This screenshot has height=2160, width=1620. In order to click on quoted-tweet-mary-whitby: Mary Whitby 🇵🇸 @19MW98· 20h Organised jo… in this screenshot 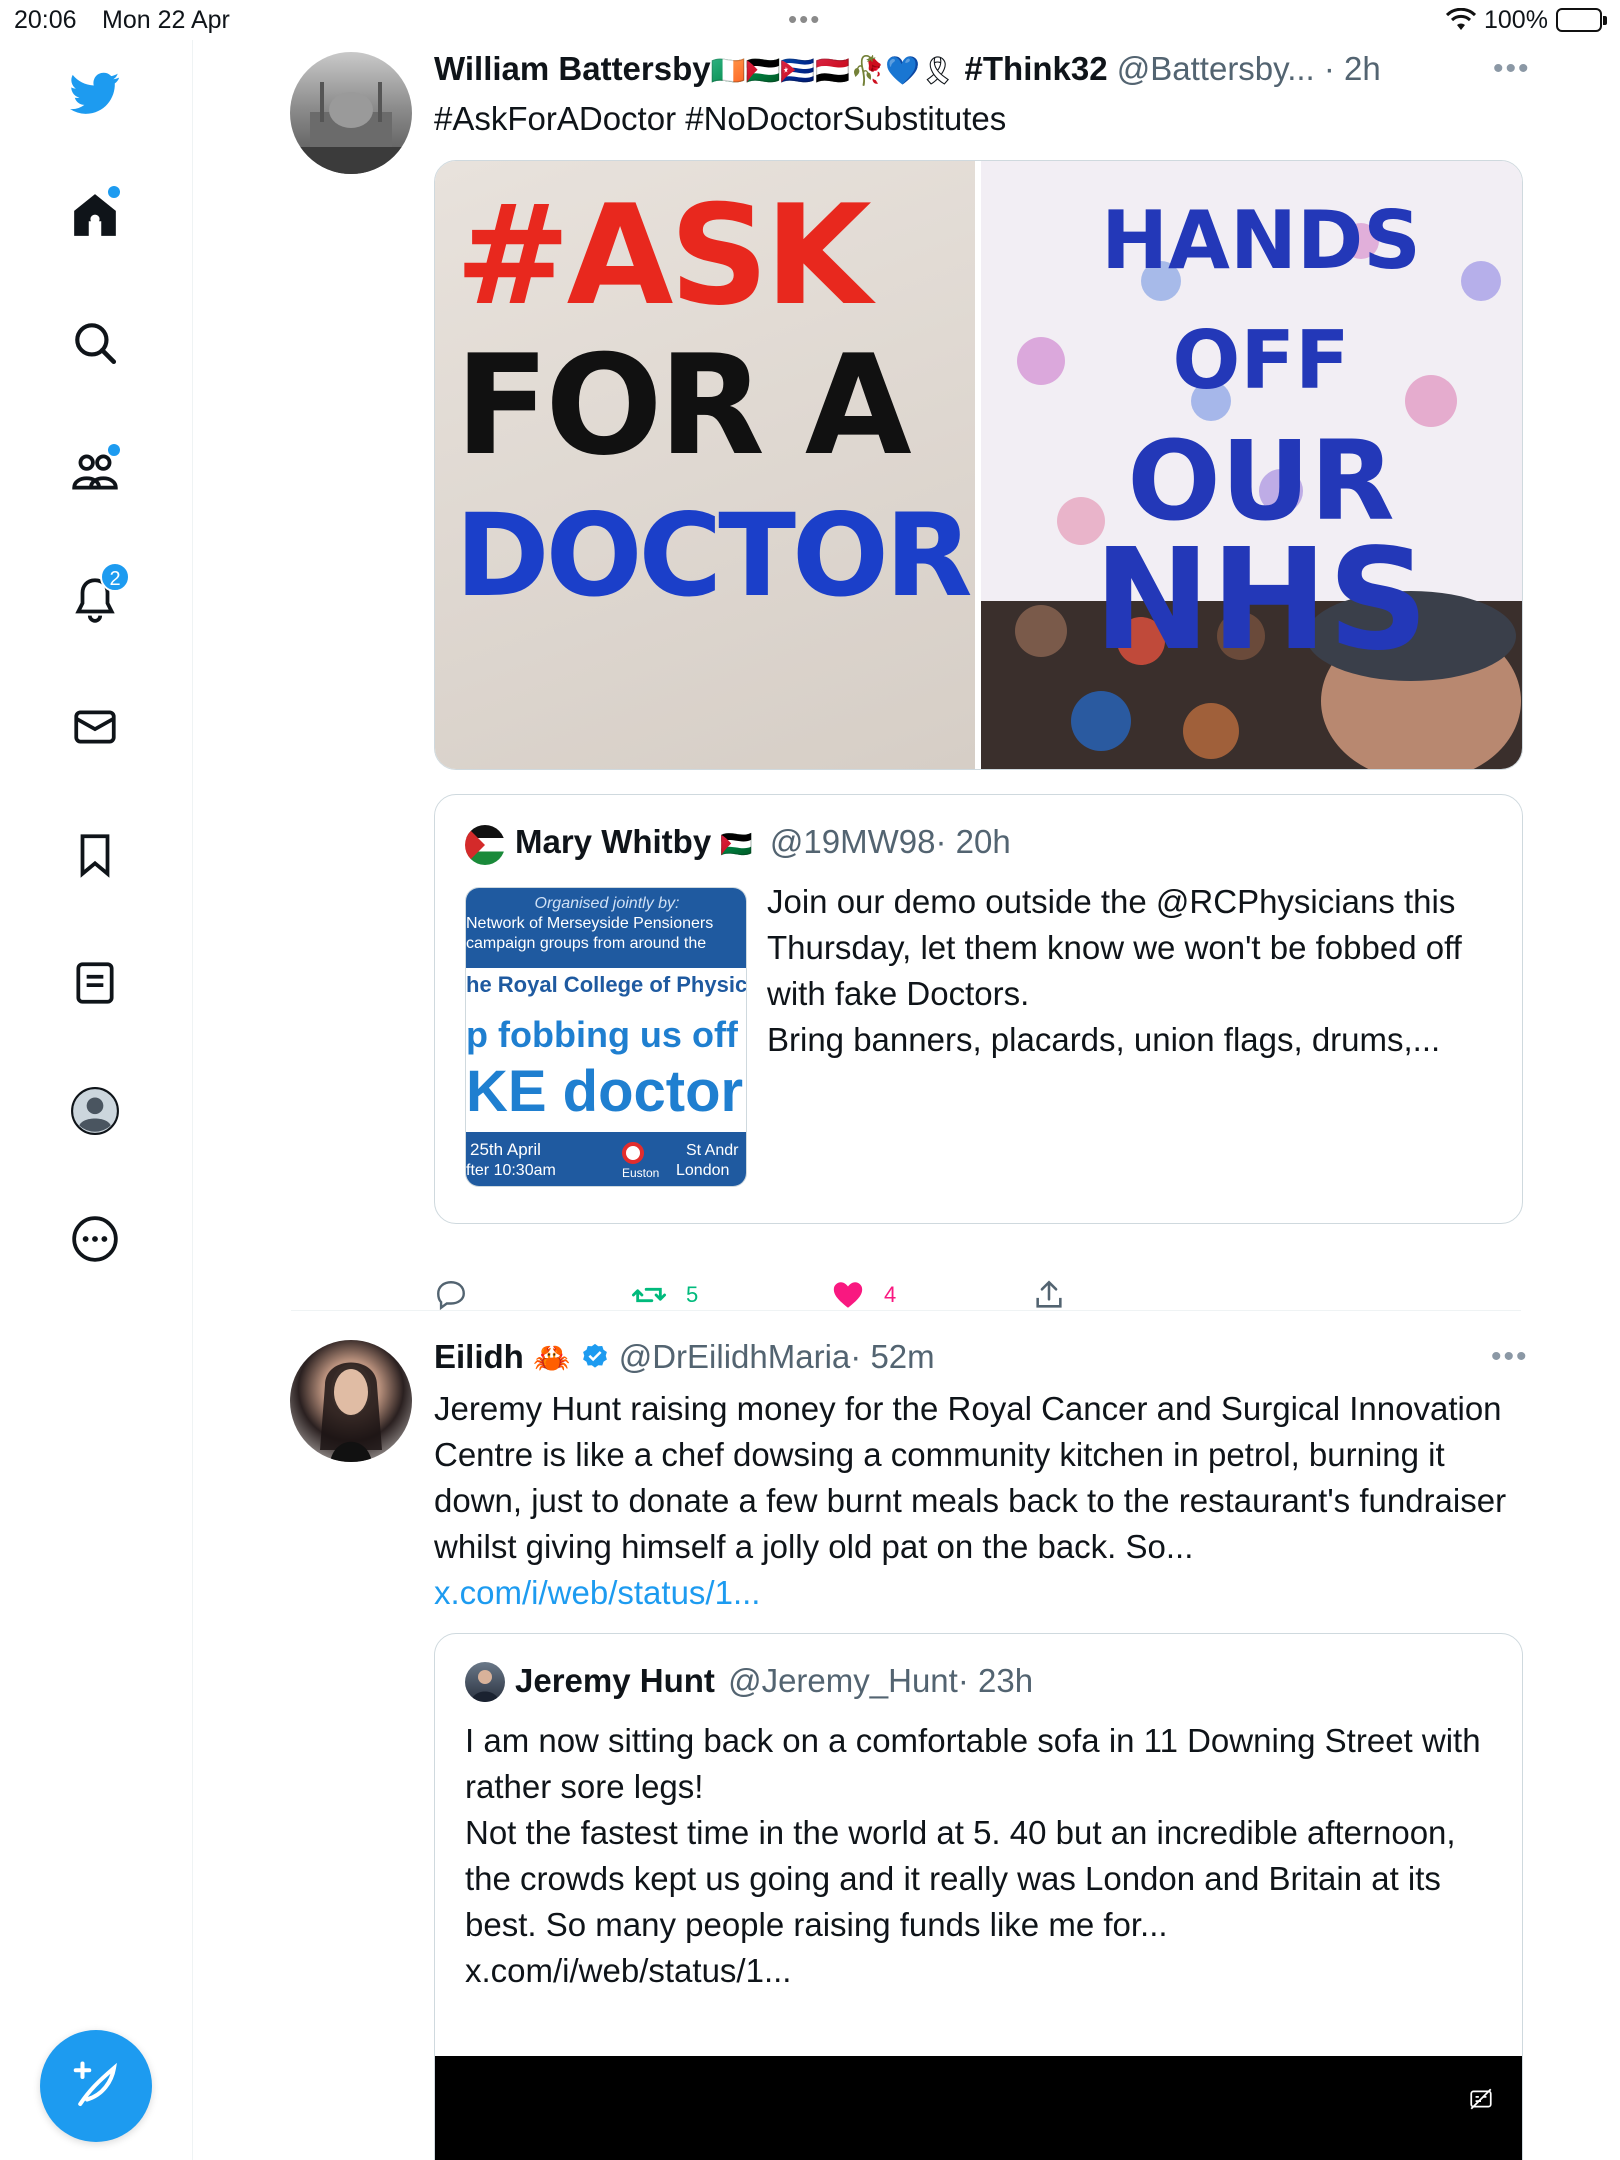, I will do `click(978, 1009)`.